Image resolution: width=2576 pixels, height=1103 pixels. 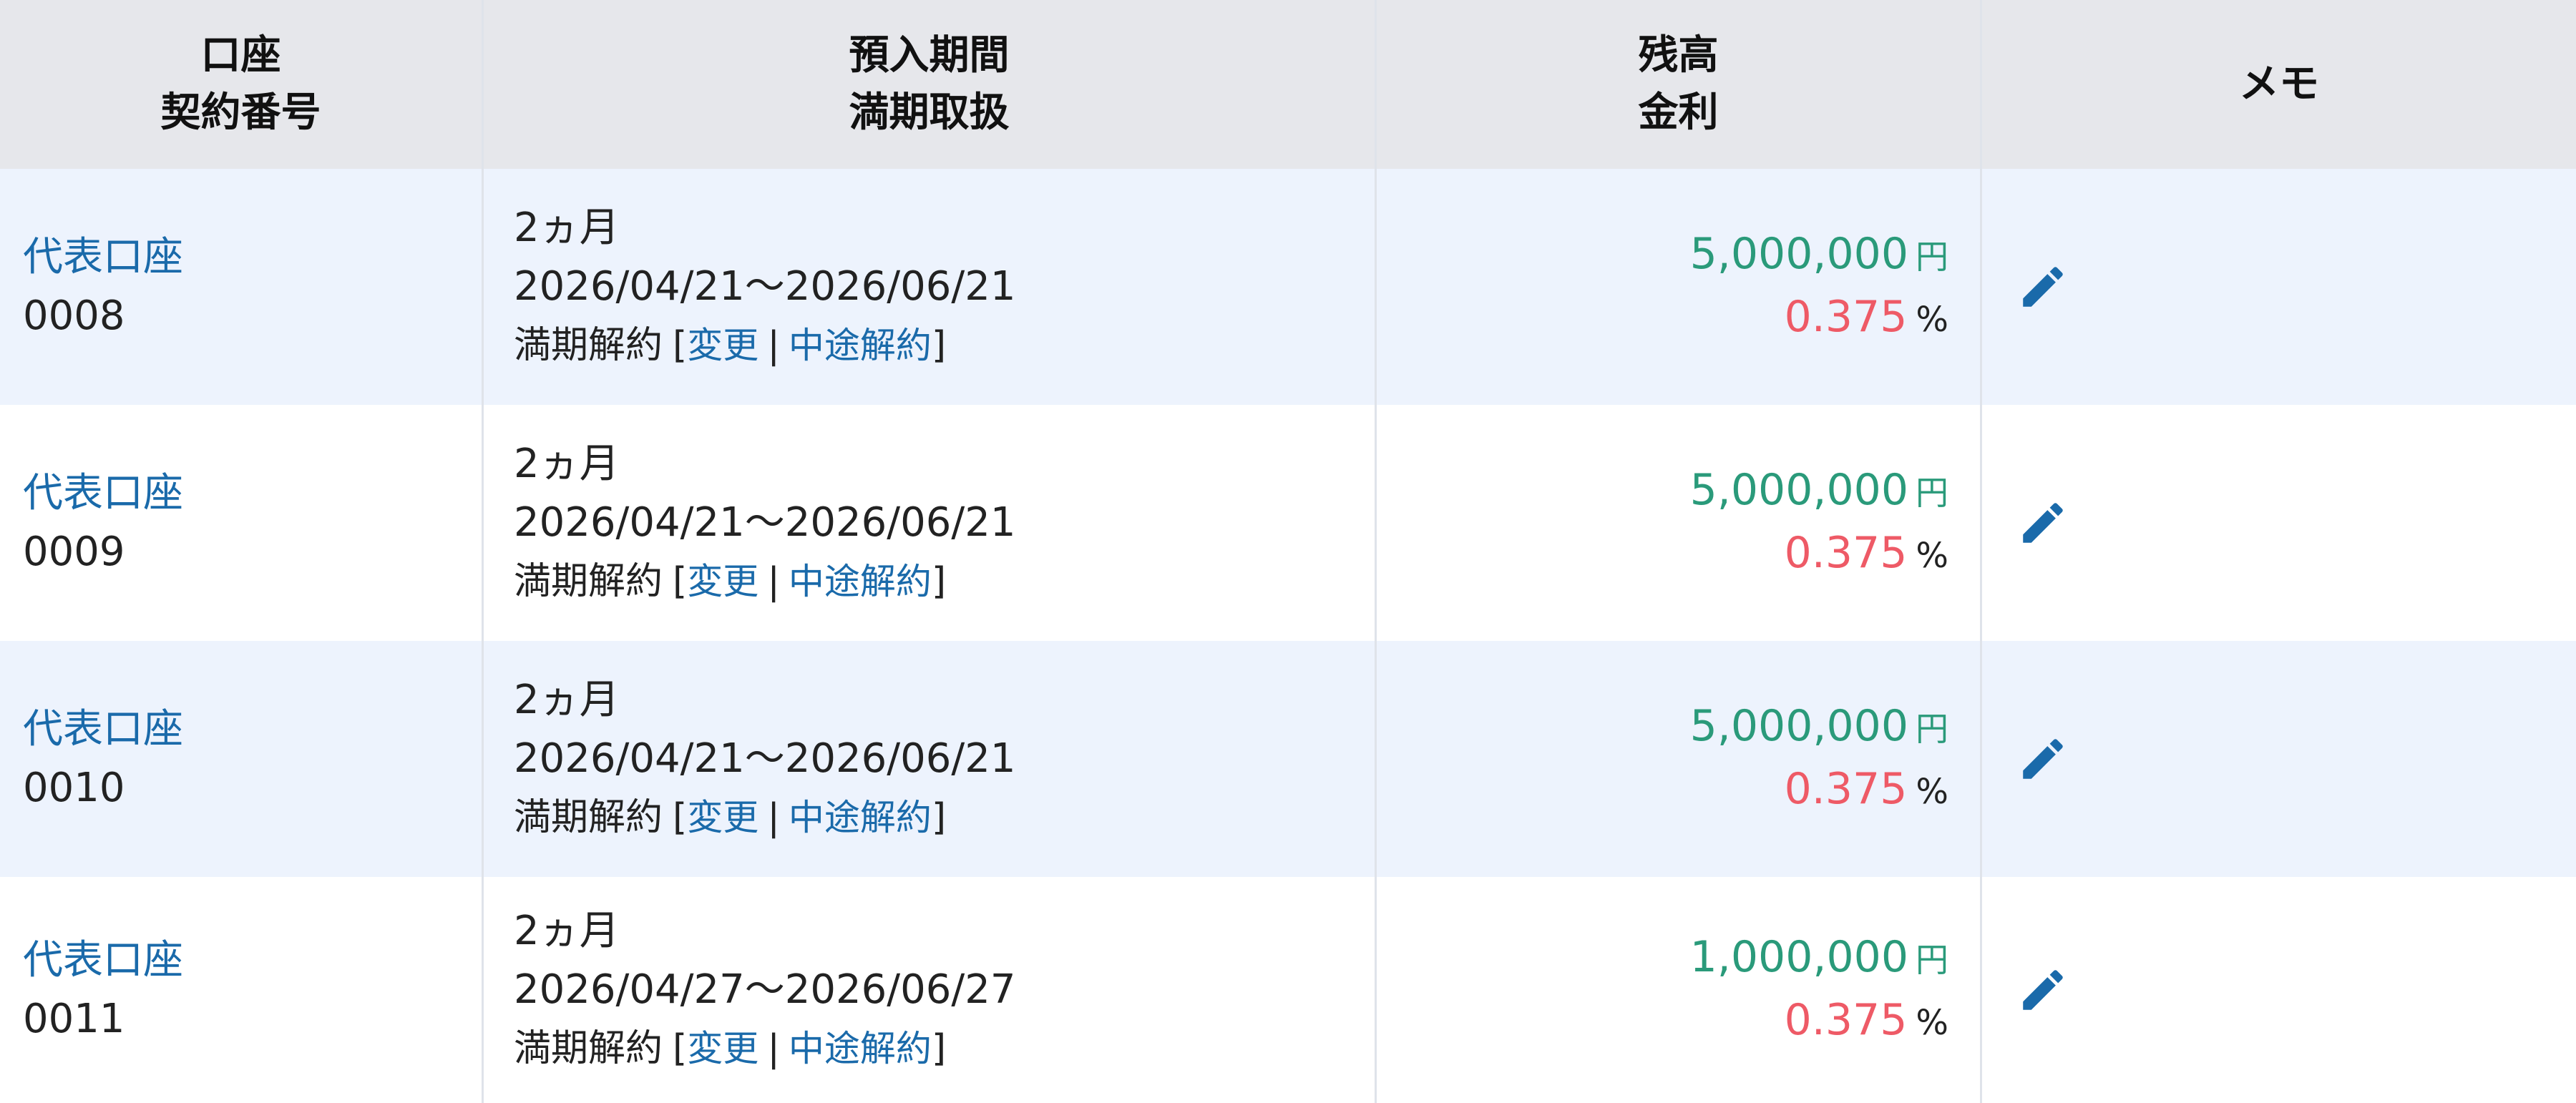 I want to click on table-row-2-period: 2ヵ月 2026/04/21～2026/06/21 満期解約 [変更 | 中途解約], so click(x=930, y=759).